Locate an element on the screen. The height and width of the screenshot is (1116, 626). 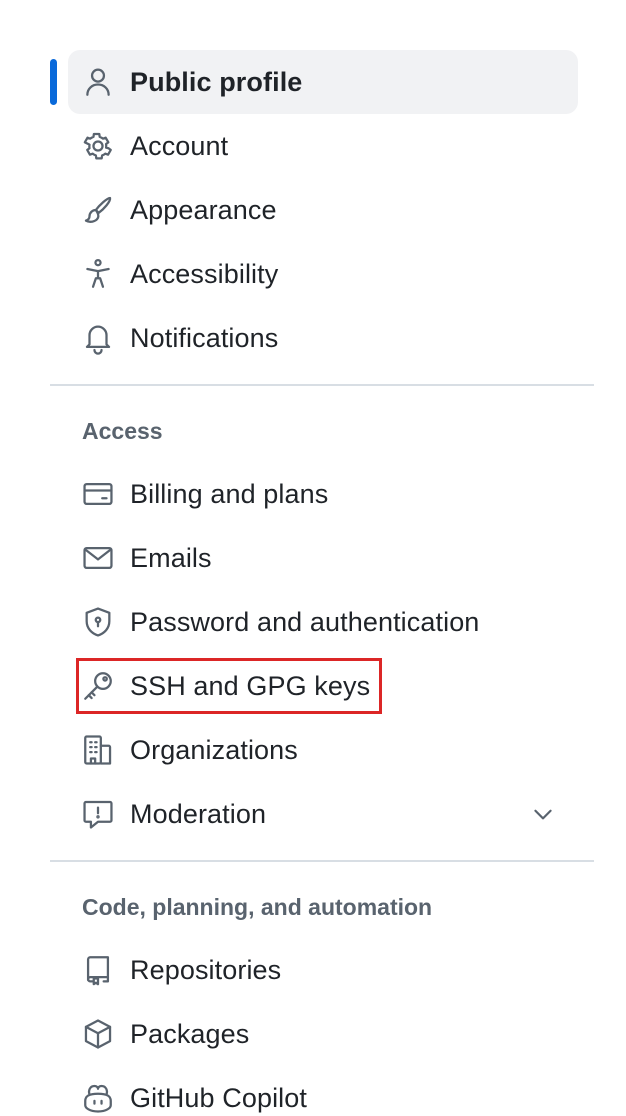
nav-item-moderation: Moderation is located at coordinates (323, 814).